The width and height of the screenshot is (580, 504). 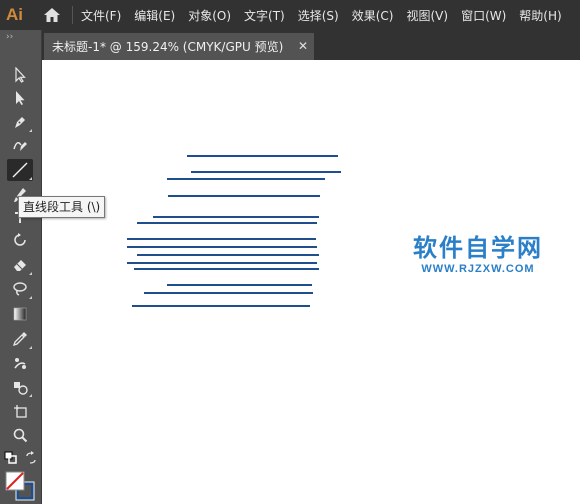 What do you see at coordinates (20, 75) in the screenshot?
I see `selection-tool-icon` at bounding box center [20, 75].